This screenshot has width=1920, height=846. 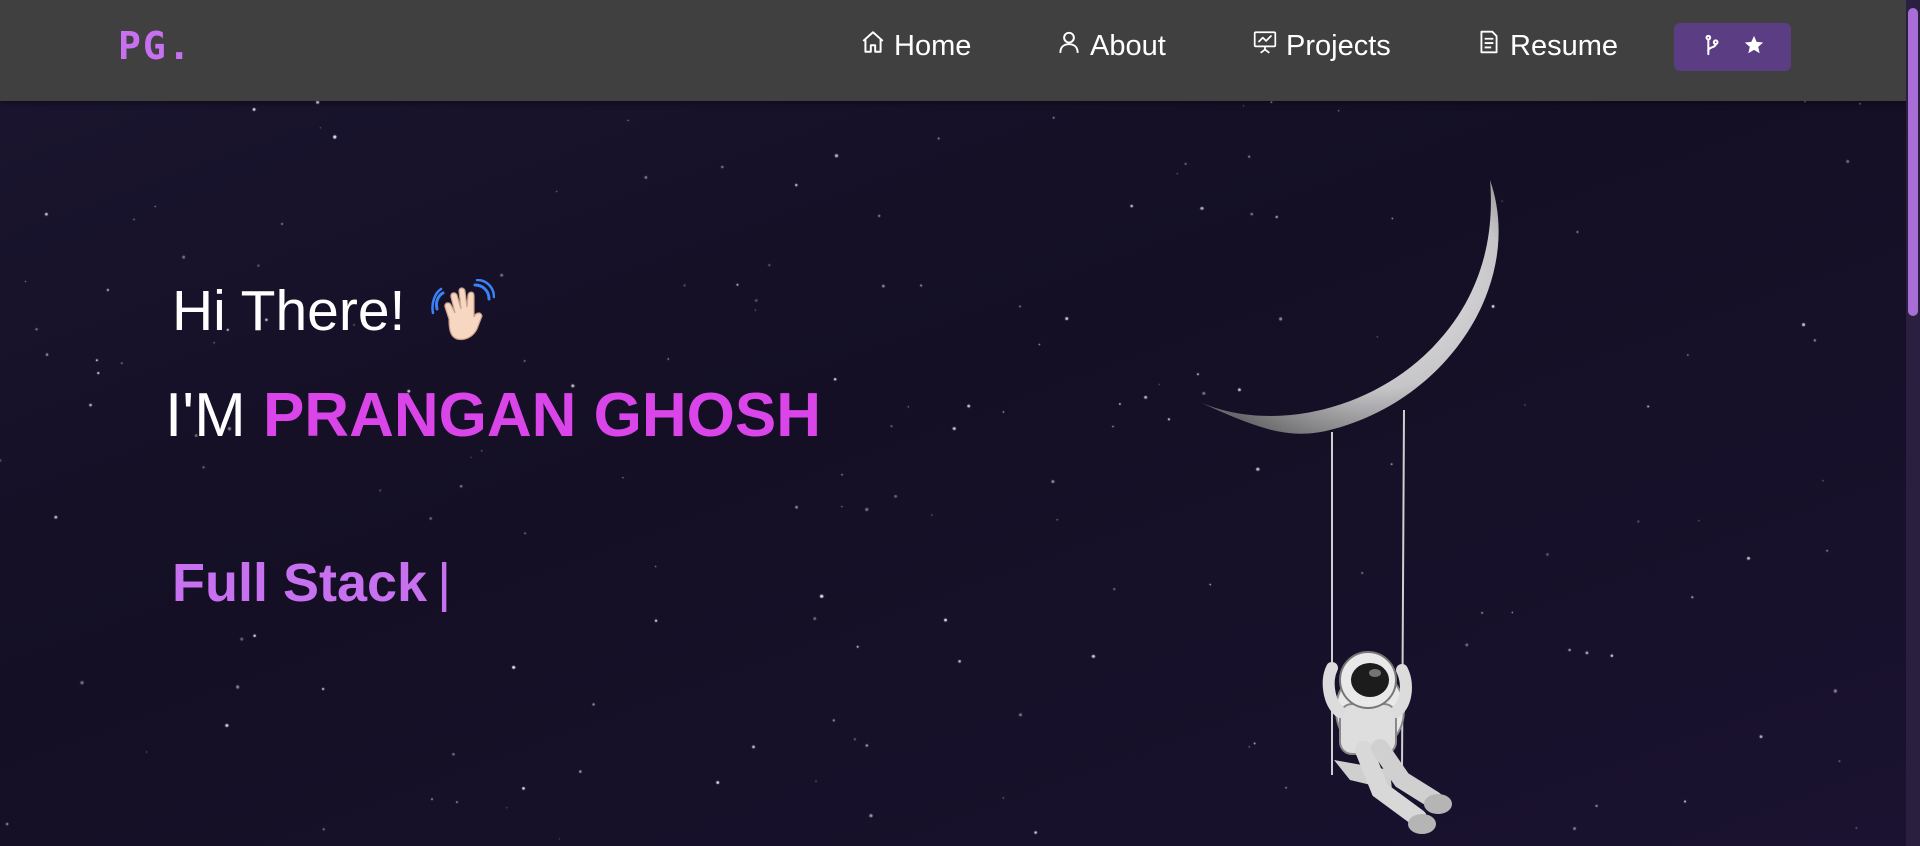 I want to click on hero-greeting: Hi There!, so click(x=334, y=311).